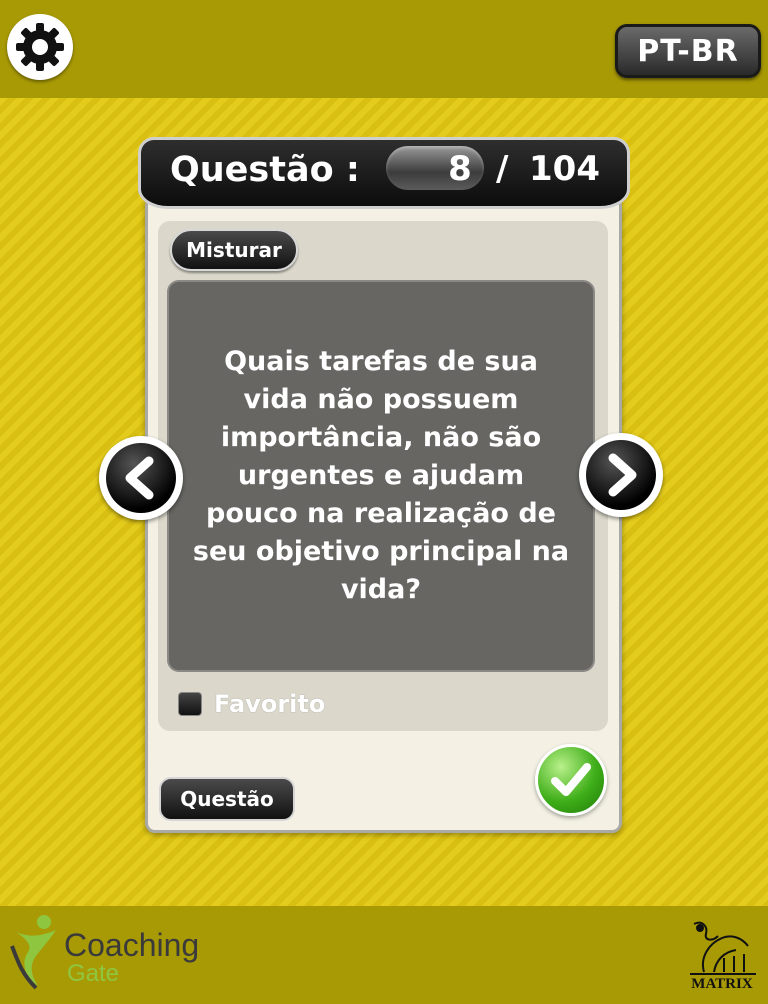 Image resolution: width=768 pixels, height=1004 pixels. Describe the element at coordinates (33, 952) in the screenshot. I see `coaching-gate-logo-icon` at that location.